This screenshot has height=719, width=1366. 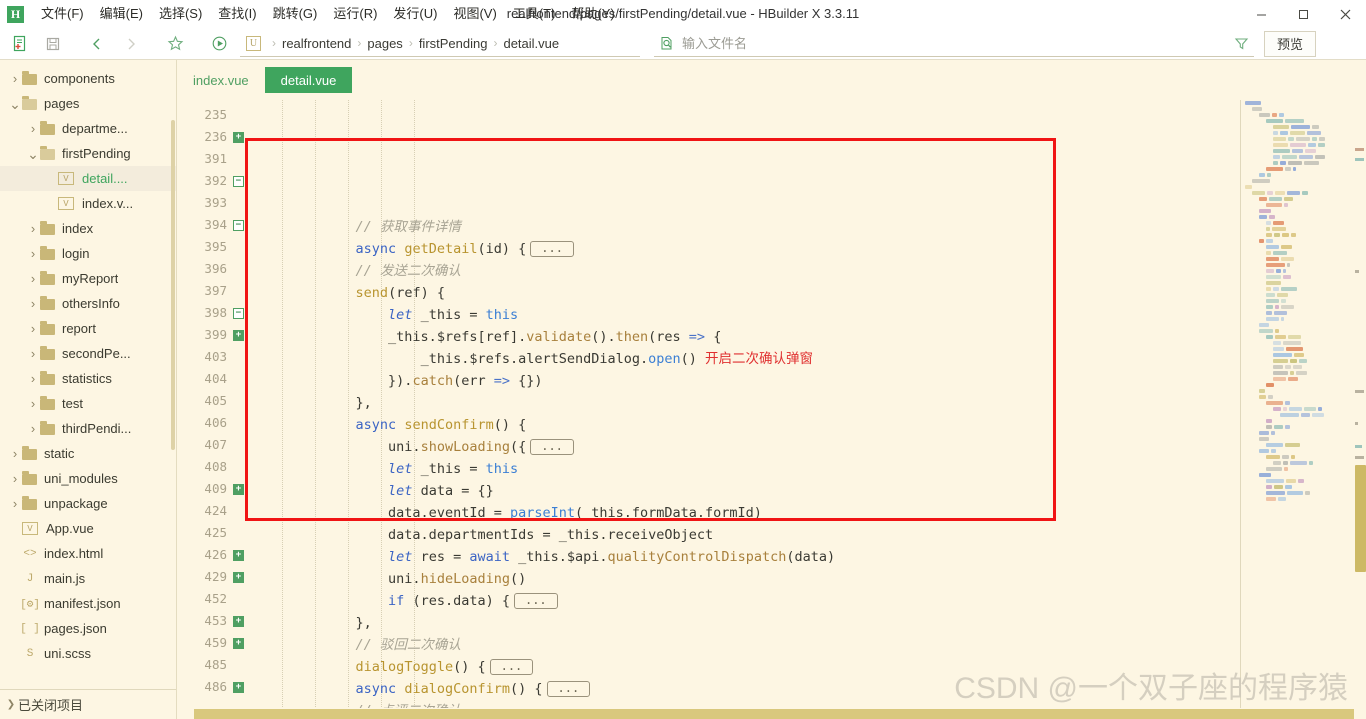 What do you see at coordinates (175, 44) in the screenshot?
I see `favorite-star-icon` at bounding box center [175, 44].